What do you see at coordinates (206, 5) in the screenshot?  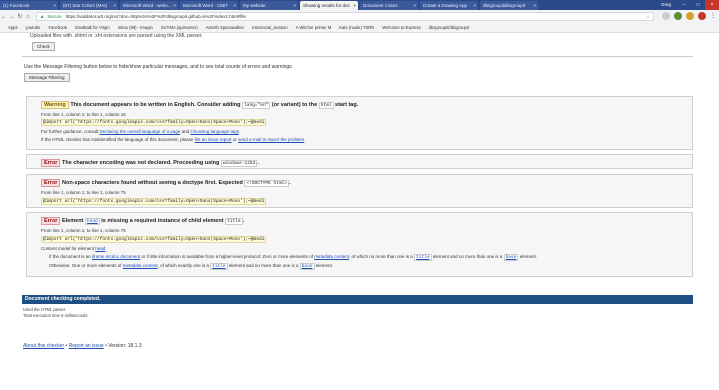 I see `tab-label: Microsoft Word - CMIT` at bounding box center [206, 5].